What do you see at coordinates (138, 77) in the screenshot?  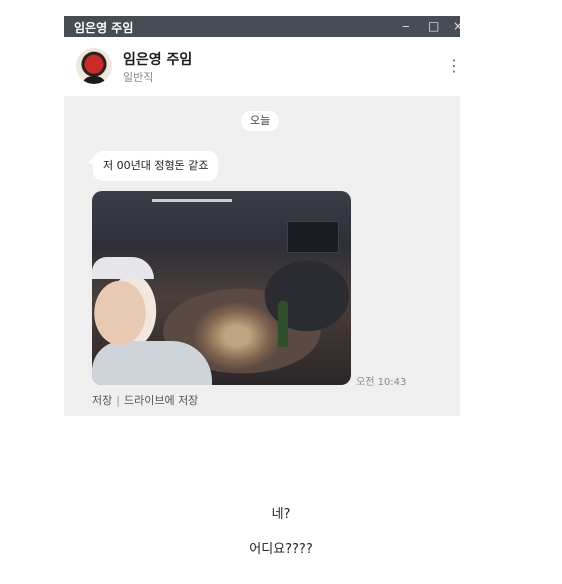 I see `contact-department: 일반직` at bounding box center [138, 77].